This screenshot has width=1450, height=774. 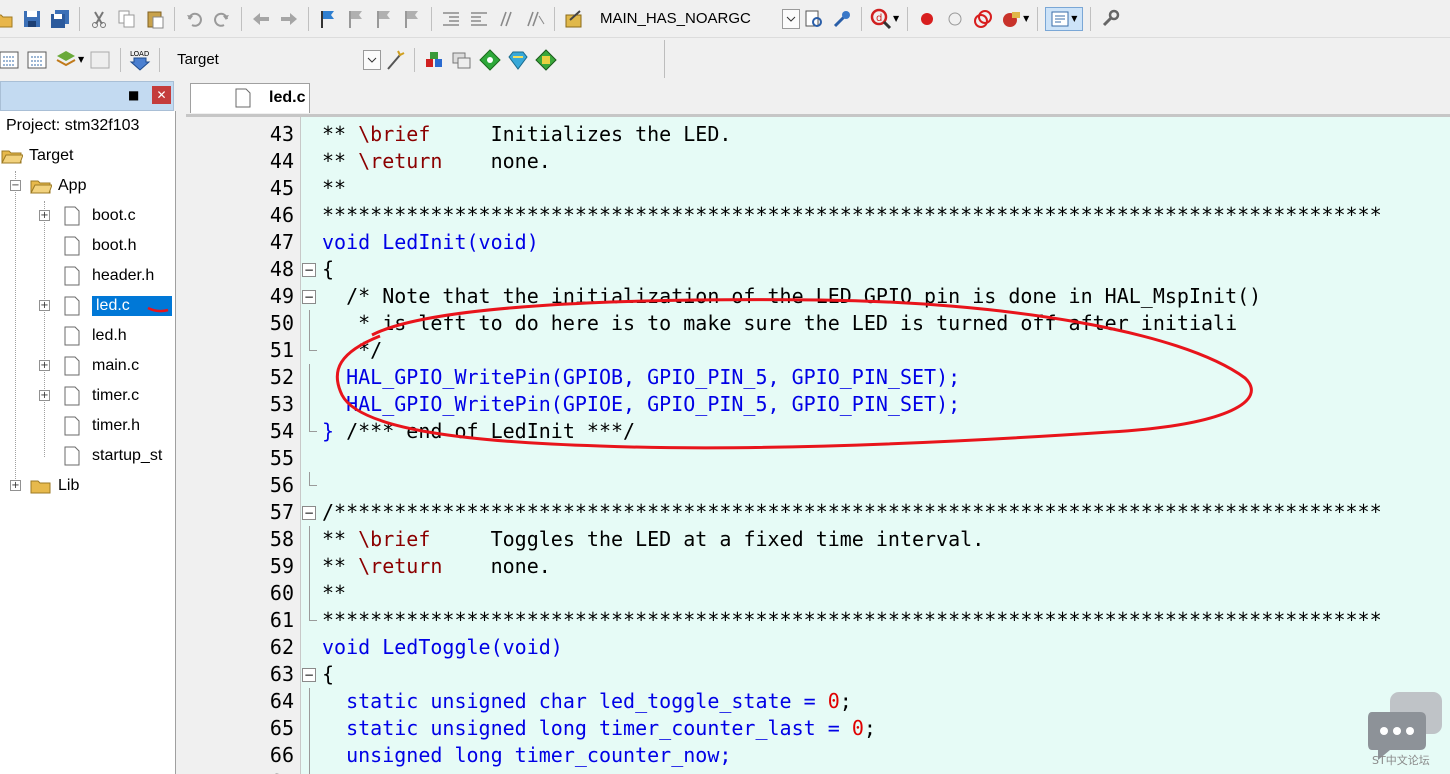 What do you see at coordinates (328, 19) in the screenshot?
I see `bookmark-flag-icon` at bounding box center [328, 19].